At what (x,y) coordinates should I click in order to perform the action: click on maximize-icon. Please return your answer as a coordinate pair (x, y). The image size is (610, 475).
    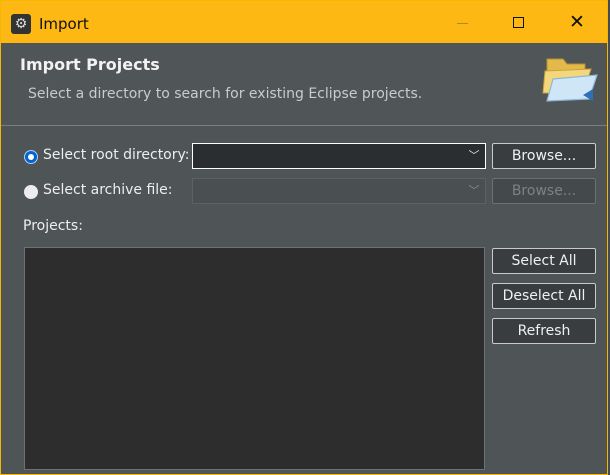
    Looking at the image, I should click on (518, 22).